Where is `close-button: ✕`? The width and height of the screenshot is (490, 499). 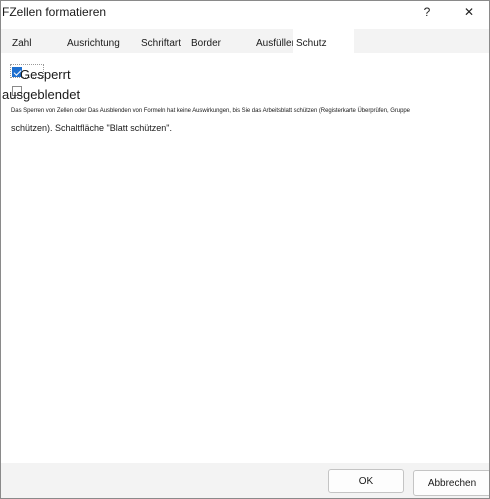
close-button: ✕ is located at coordinates (469, 12).